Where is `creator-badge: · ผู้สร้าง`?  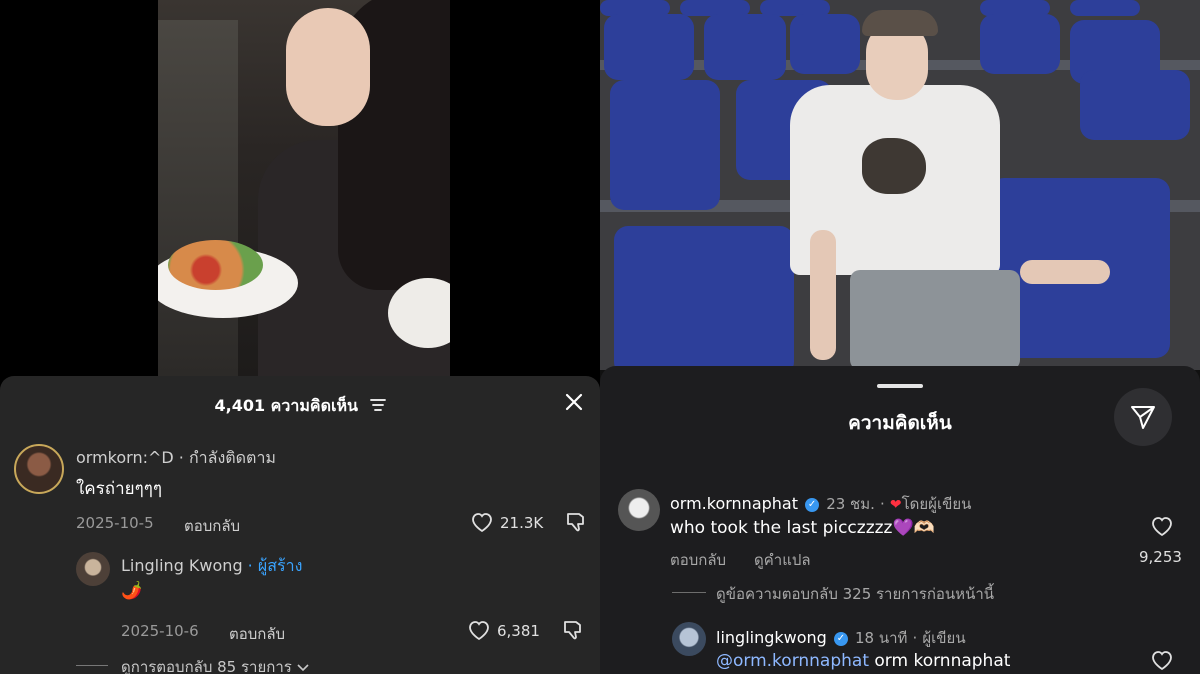
creator-badge: · ผู้สร้าง is located at coordinates (272, 565).